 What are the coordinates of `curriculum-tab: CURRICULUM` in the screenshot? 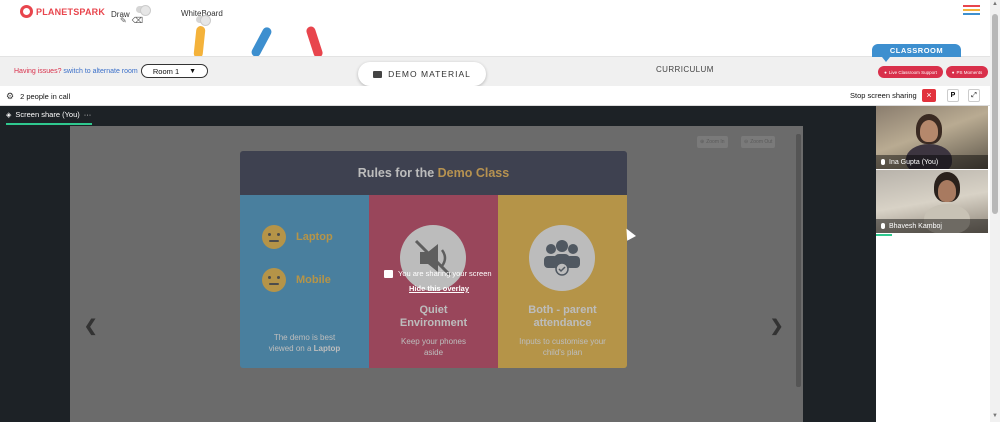 It's located at (685, 69).